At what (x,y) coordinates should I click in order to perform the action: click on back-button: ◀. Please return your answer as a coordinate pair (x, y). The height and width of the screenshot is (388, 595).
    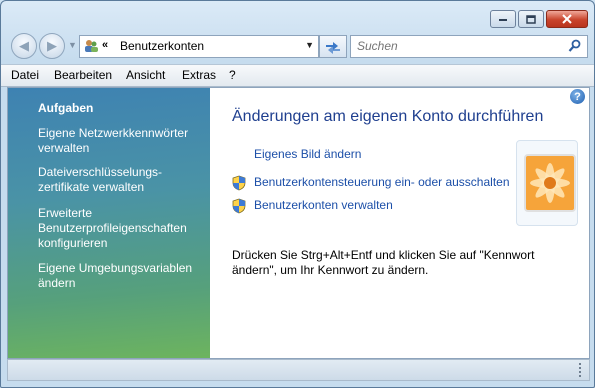
    Looking at the image, I should click on (24, 46).